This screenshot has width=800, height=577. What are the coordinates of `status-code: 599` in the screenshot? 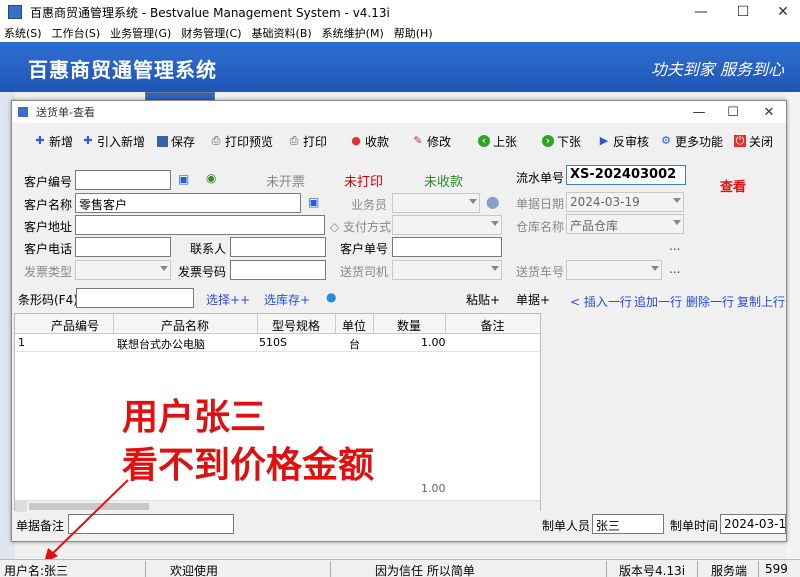 It's located at (776, 569).